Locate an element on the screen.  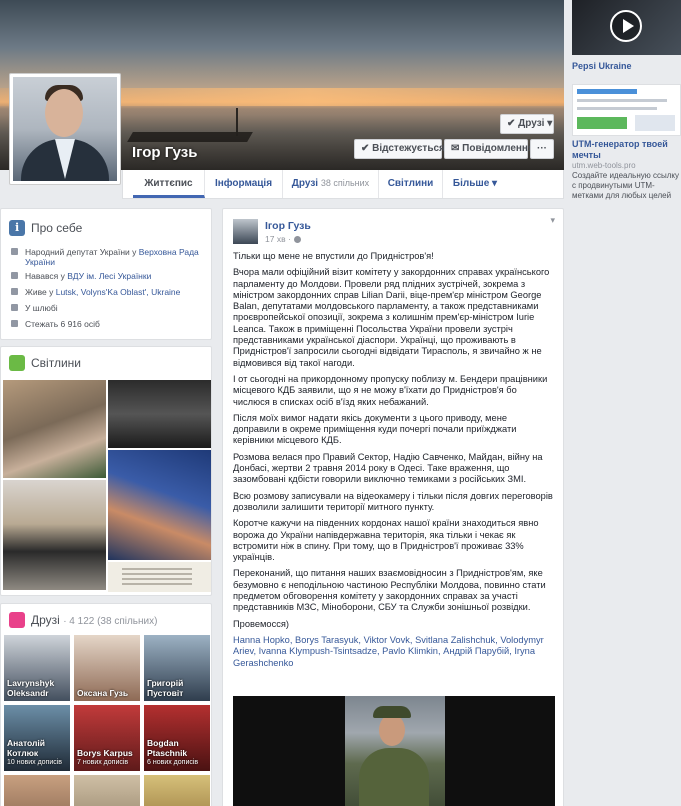
ad-title: UTM-генератор твоей мечты is located at coordinates (626, 150).